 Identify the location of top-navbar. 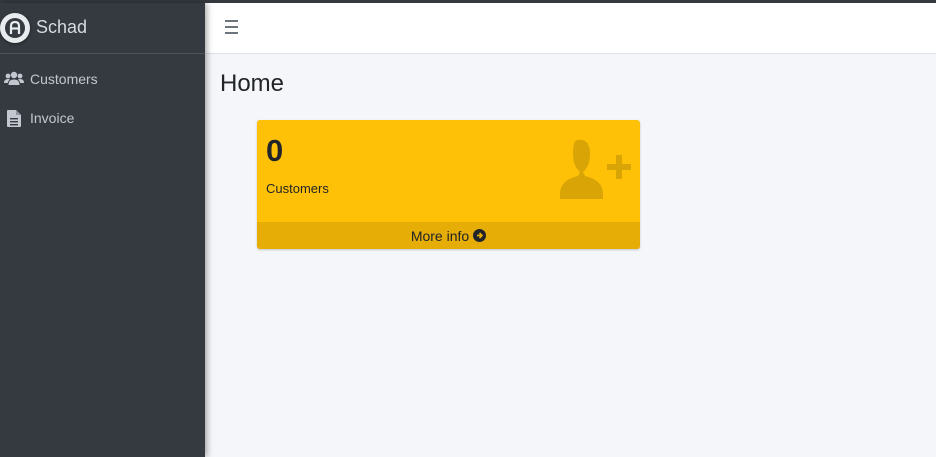
(570, 28).